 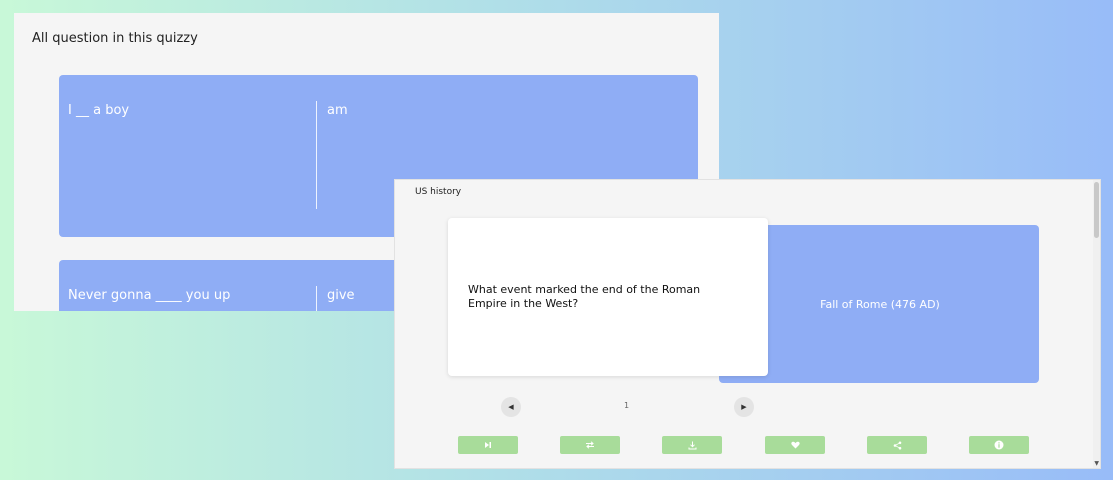 What do you see at coordinates (341, 295) in the screenshot?
I see `answer-text: give` at bounding box center [341, 295].